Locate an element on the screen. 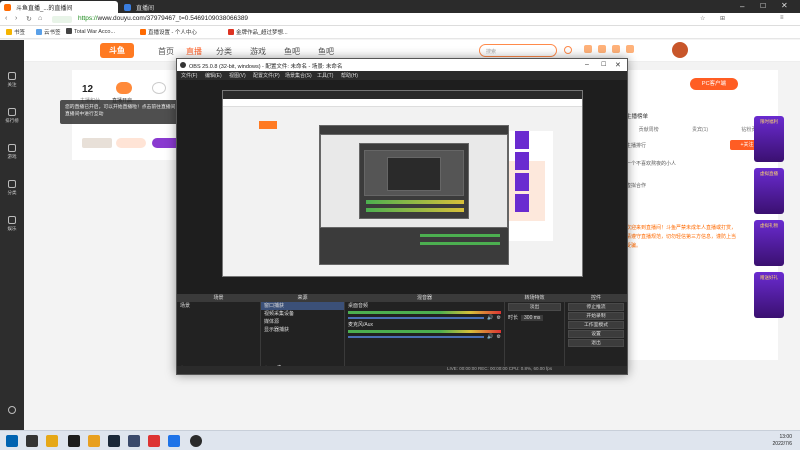  nav-home: 首页 is located at coordinates (166, 51).